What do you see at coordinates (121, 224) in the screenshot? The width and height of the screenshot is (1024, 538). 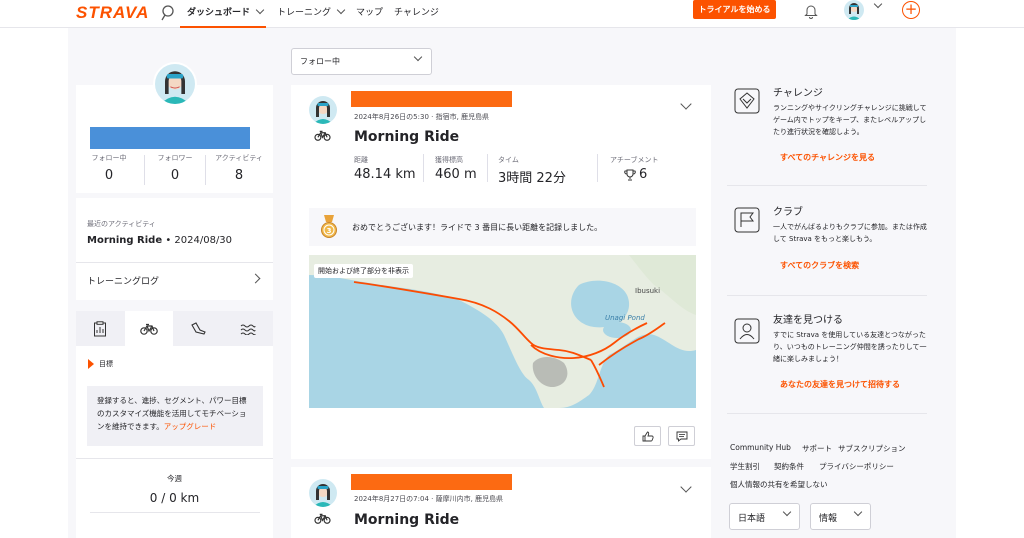 I see `recent-activity-label: 最近のアクティビティ` at bounding box center [121, 224].